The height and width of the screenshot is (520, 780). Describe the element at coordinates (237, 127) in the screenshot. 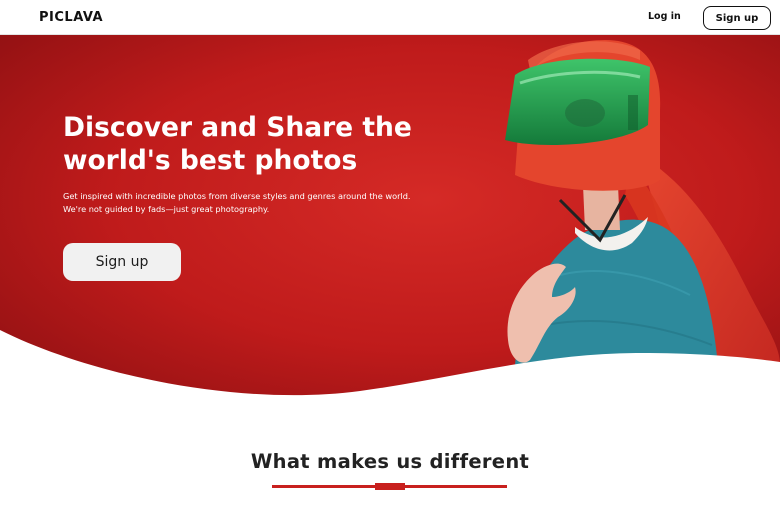

I see `hero-headline-line: Discover and Share the` at that location.